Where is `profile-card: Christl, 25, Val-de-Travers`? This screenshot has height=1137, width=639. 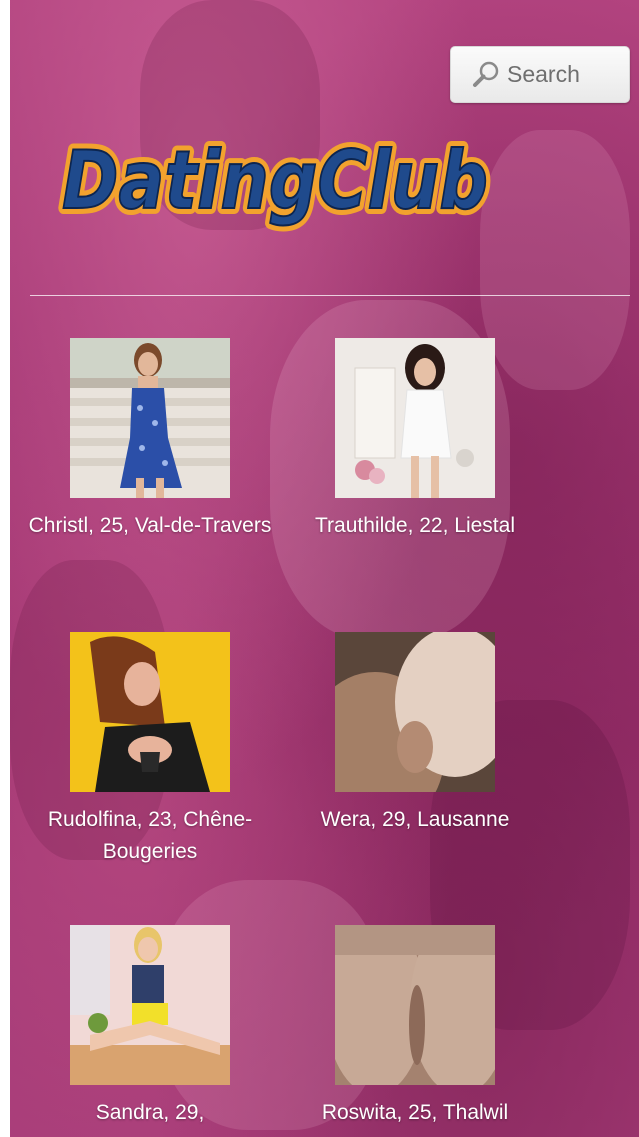 profile-card: Christl, 25, Val-de-Travers is located at coordinates (150, 440).